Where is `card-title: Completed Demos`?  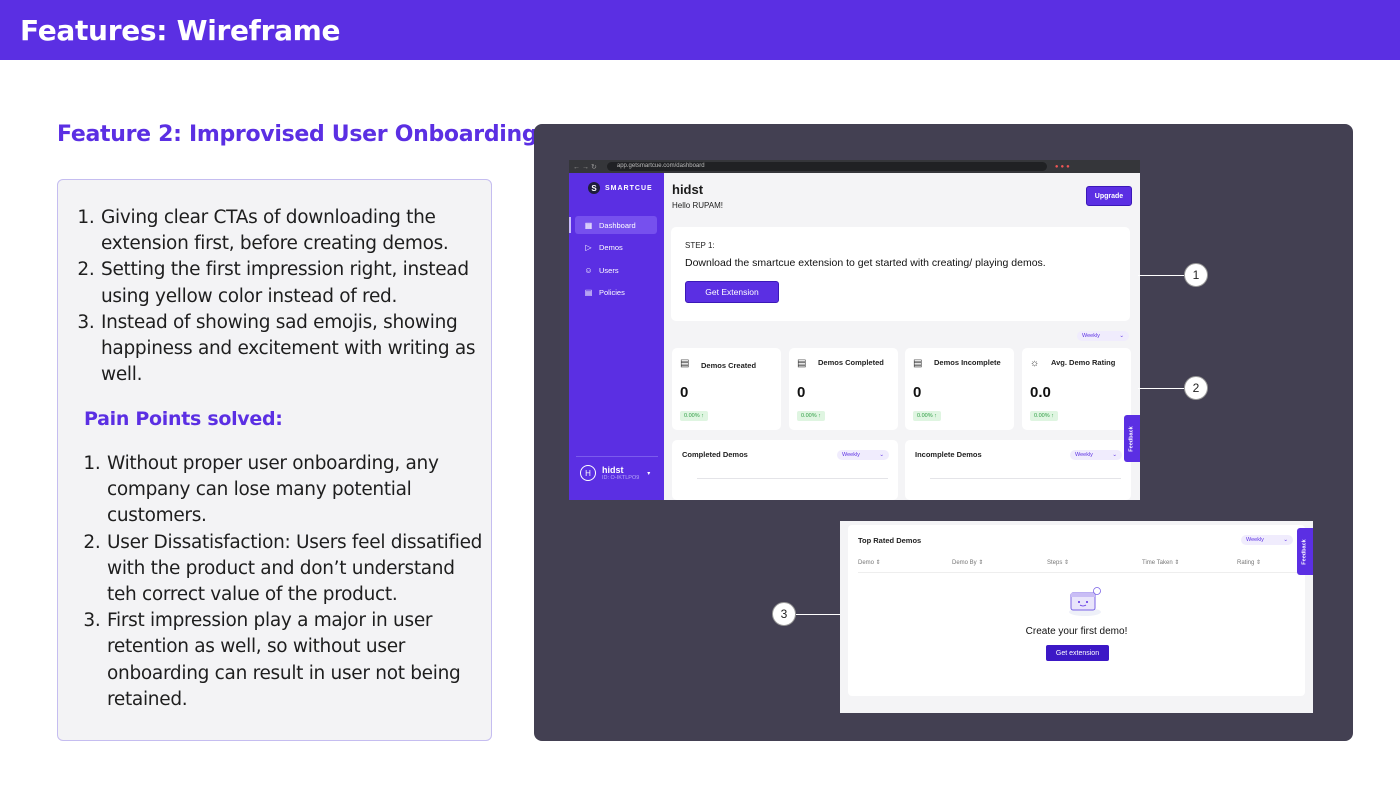 card-title: Completed Demos is located at coordinates (715, 454).